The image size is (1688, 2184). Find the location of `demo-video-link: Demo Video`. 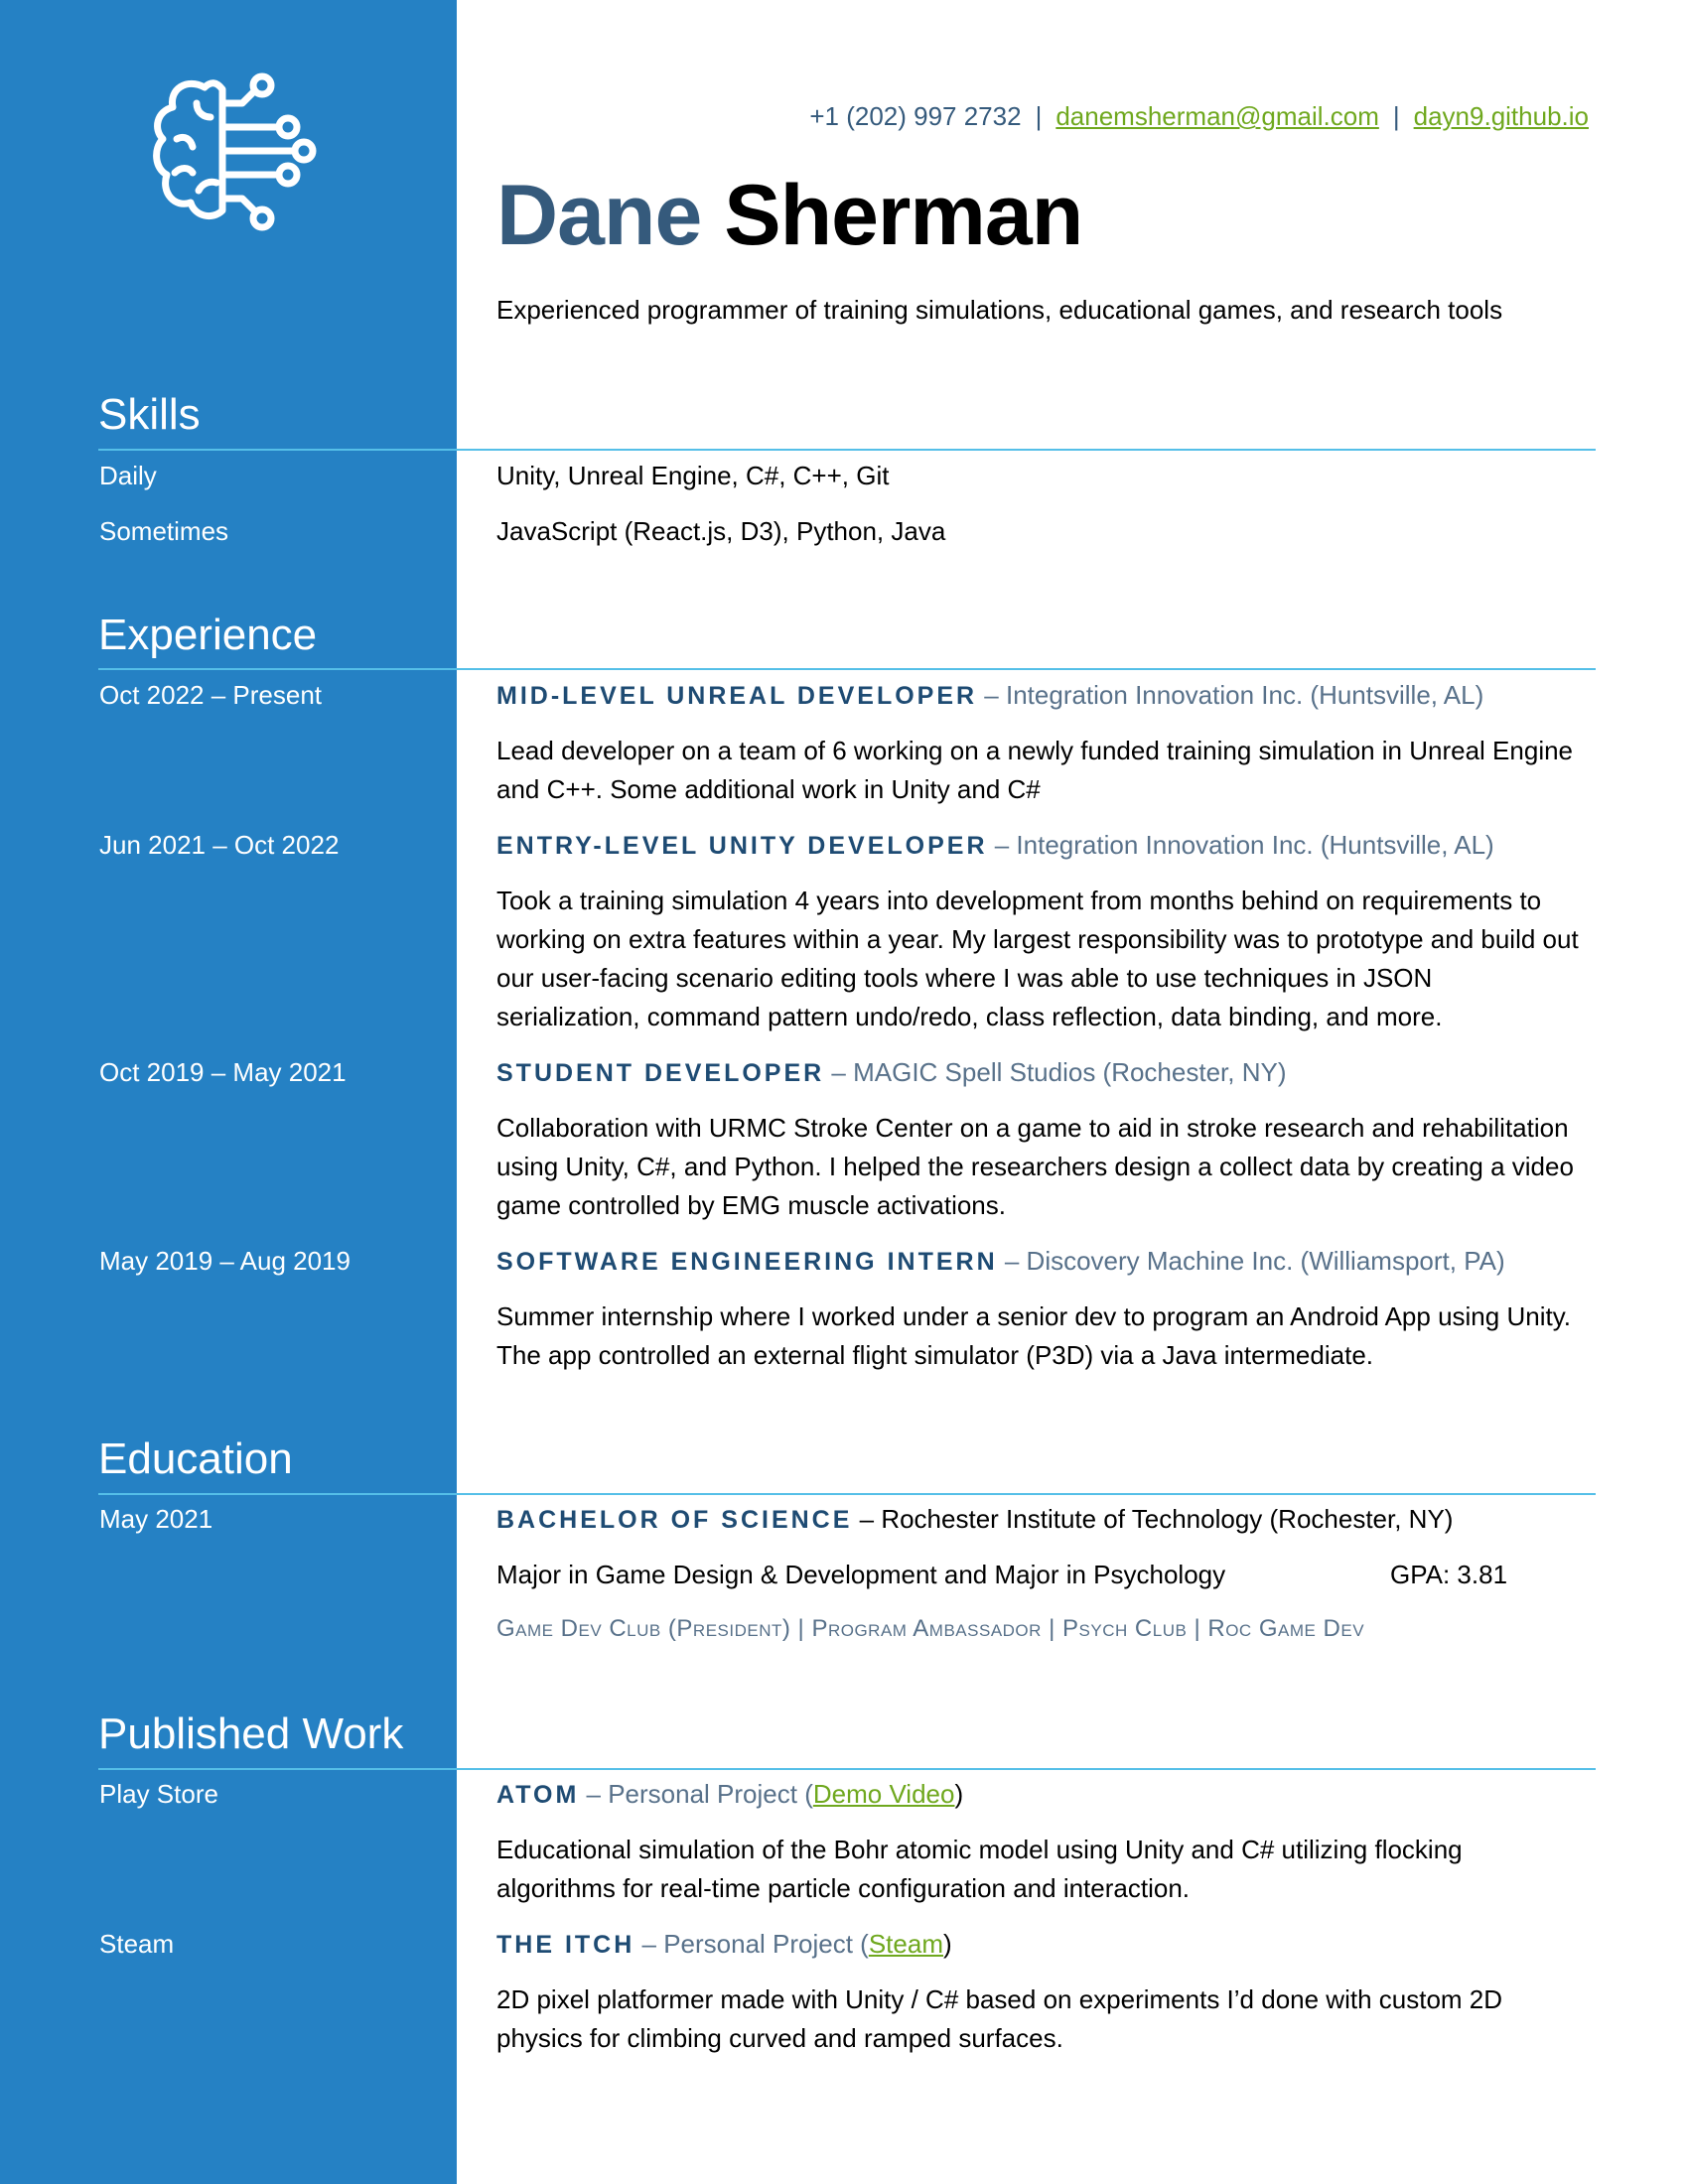

demo-video-link: Demo Video is located at coordinates (884, 1794).